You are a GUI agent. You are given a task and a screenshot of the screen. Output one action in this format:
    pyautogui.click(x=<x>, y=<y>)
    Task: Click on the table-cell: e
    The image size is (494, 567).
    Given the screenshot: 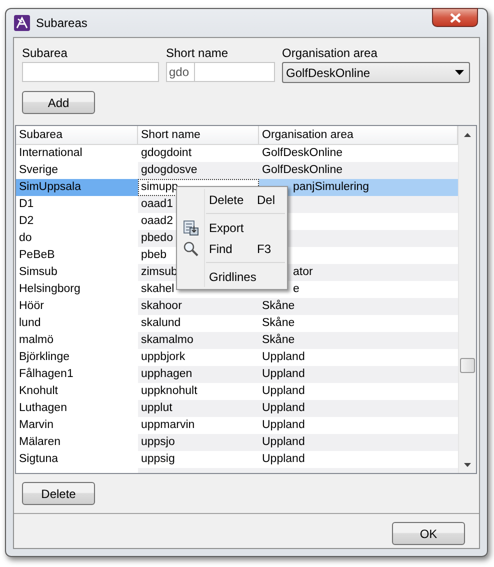 What is the action you would take?
    pyautogui.click(x=296, y=289)
    